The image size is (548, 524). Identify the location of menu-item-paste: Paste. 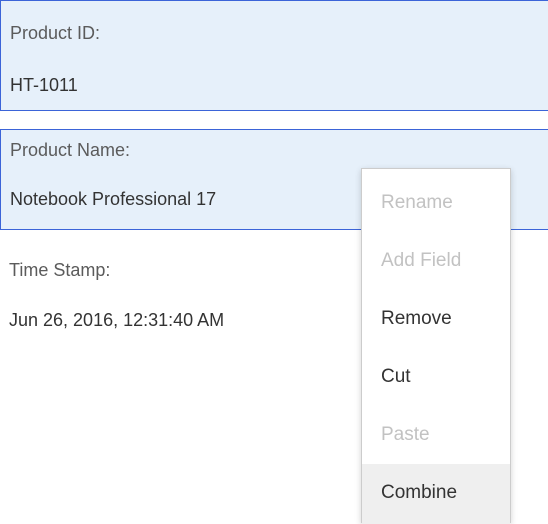
(436, 434).